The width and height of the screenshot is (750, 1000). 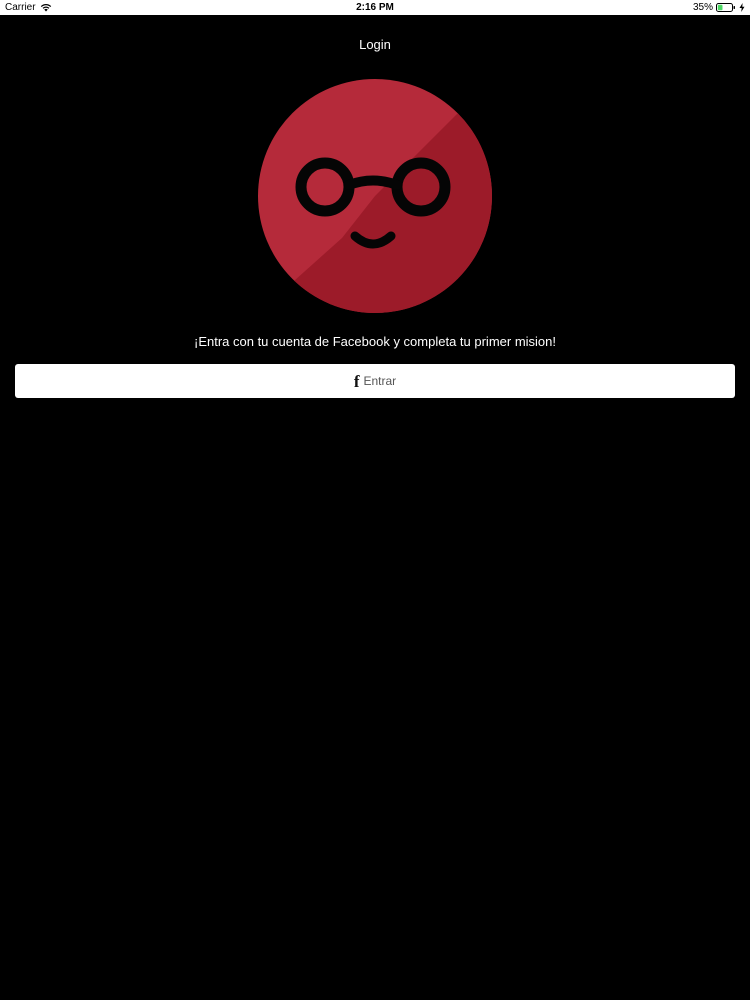 I want to click on glasses-smiley-logo, so click(x=375, y=196).